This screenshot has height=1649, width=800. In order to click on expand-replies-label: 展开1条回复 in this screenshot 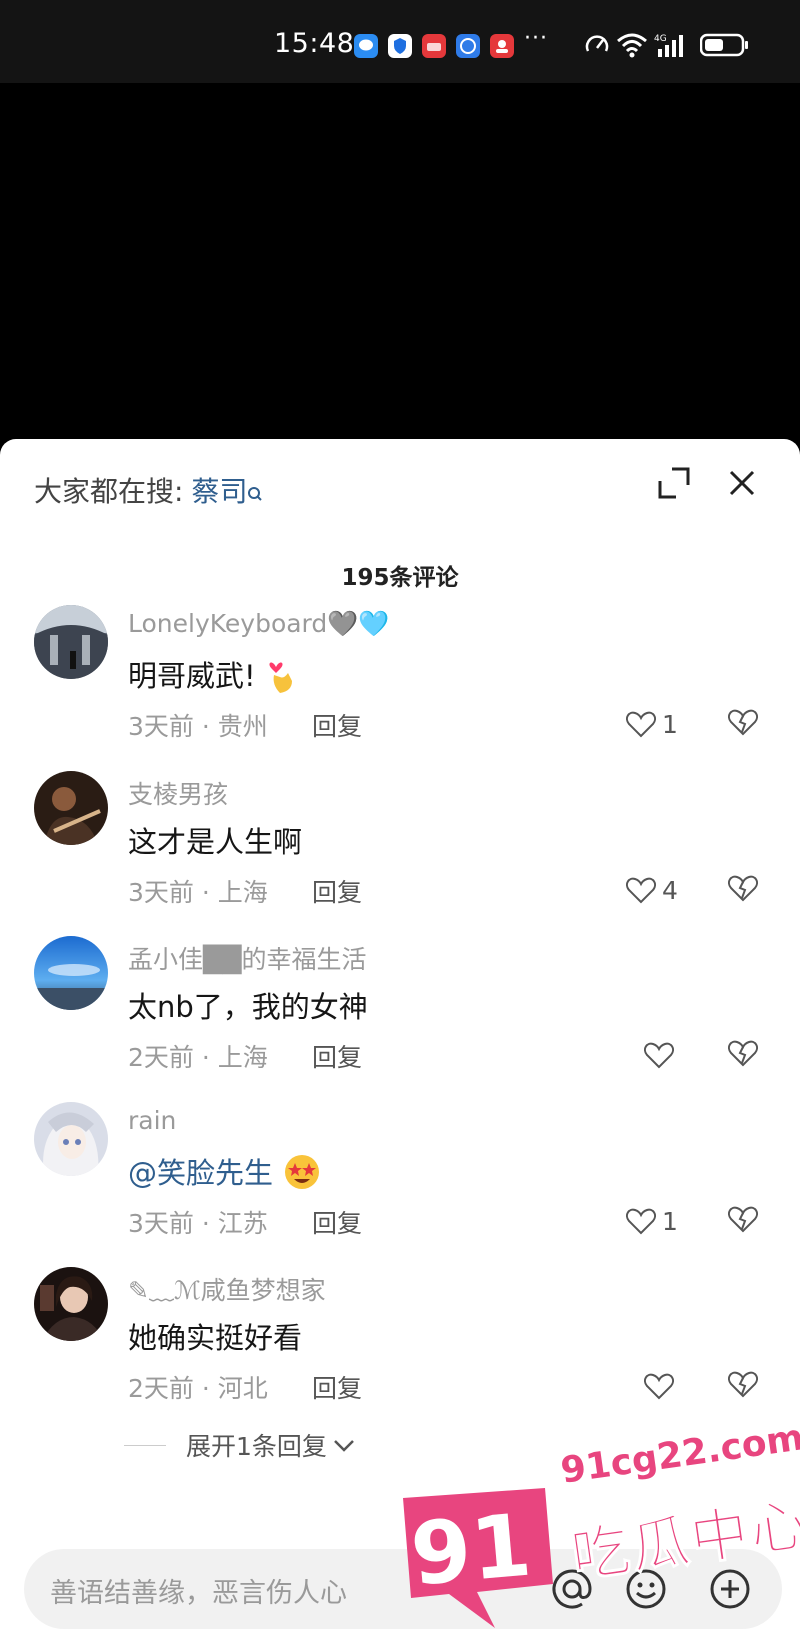, I will do `click(256, 1446)`.